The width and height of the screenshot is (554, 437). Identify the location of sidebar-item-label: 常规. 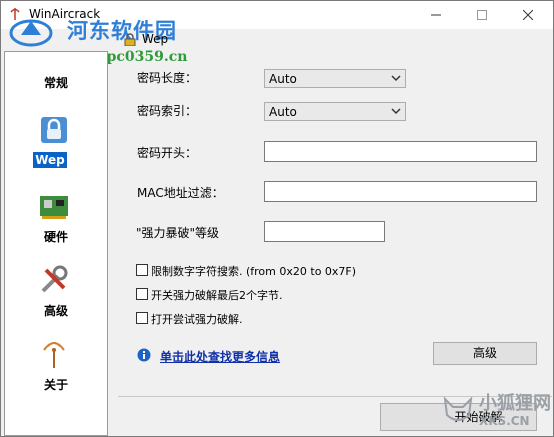
(55, 83).